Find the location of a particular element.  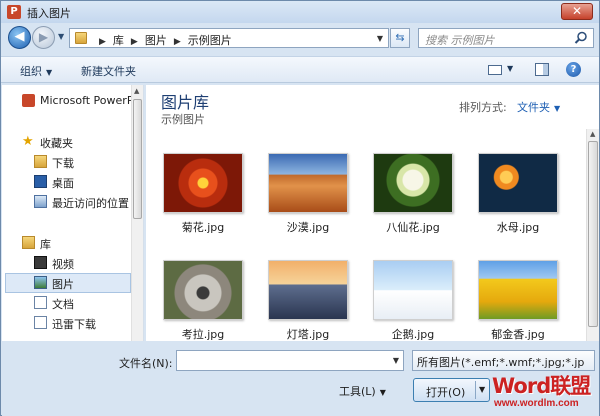

sidebar-item-downloads: 下载 is located at coordinates (67, 162).